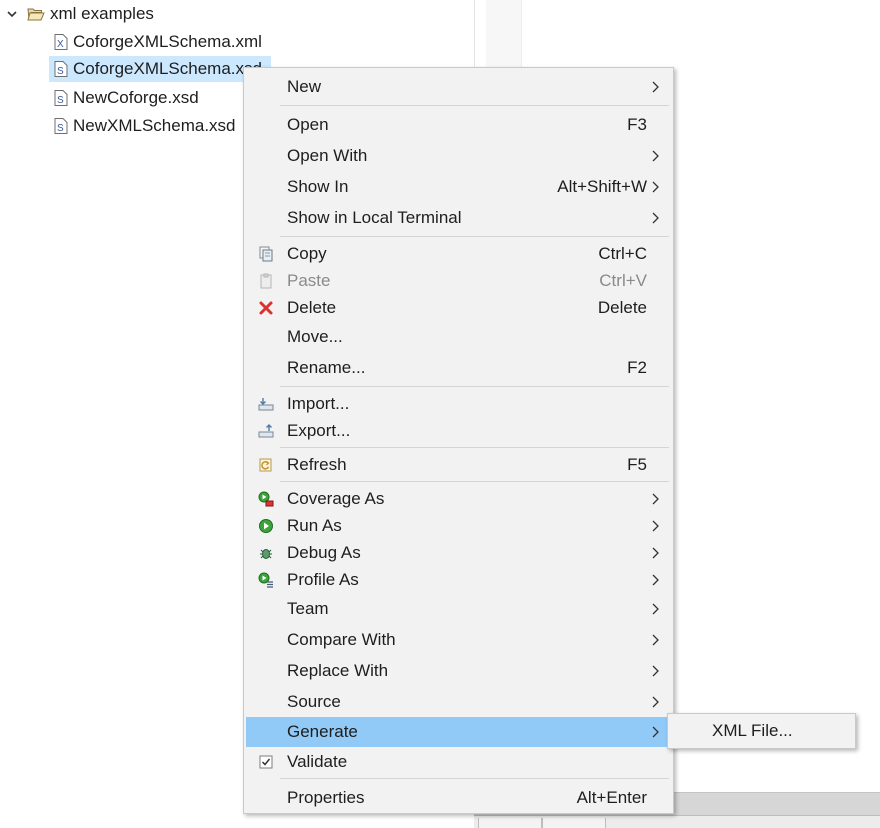 This screenshot has height=828, width=880. Describe the element at coordinates (266, 431) in the screenshot. I see `export-icon` at that location.